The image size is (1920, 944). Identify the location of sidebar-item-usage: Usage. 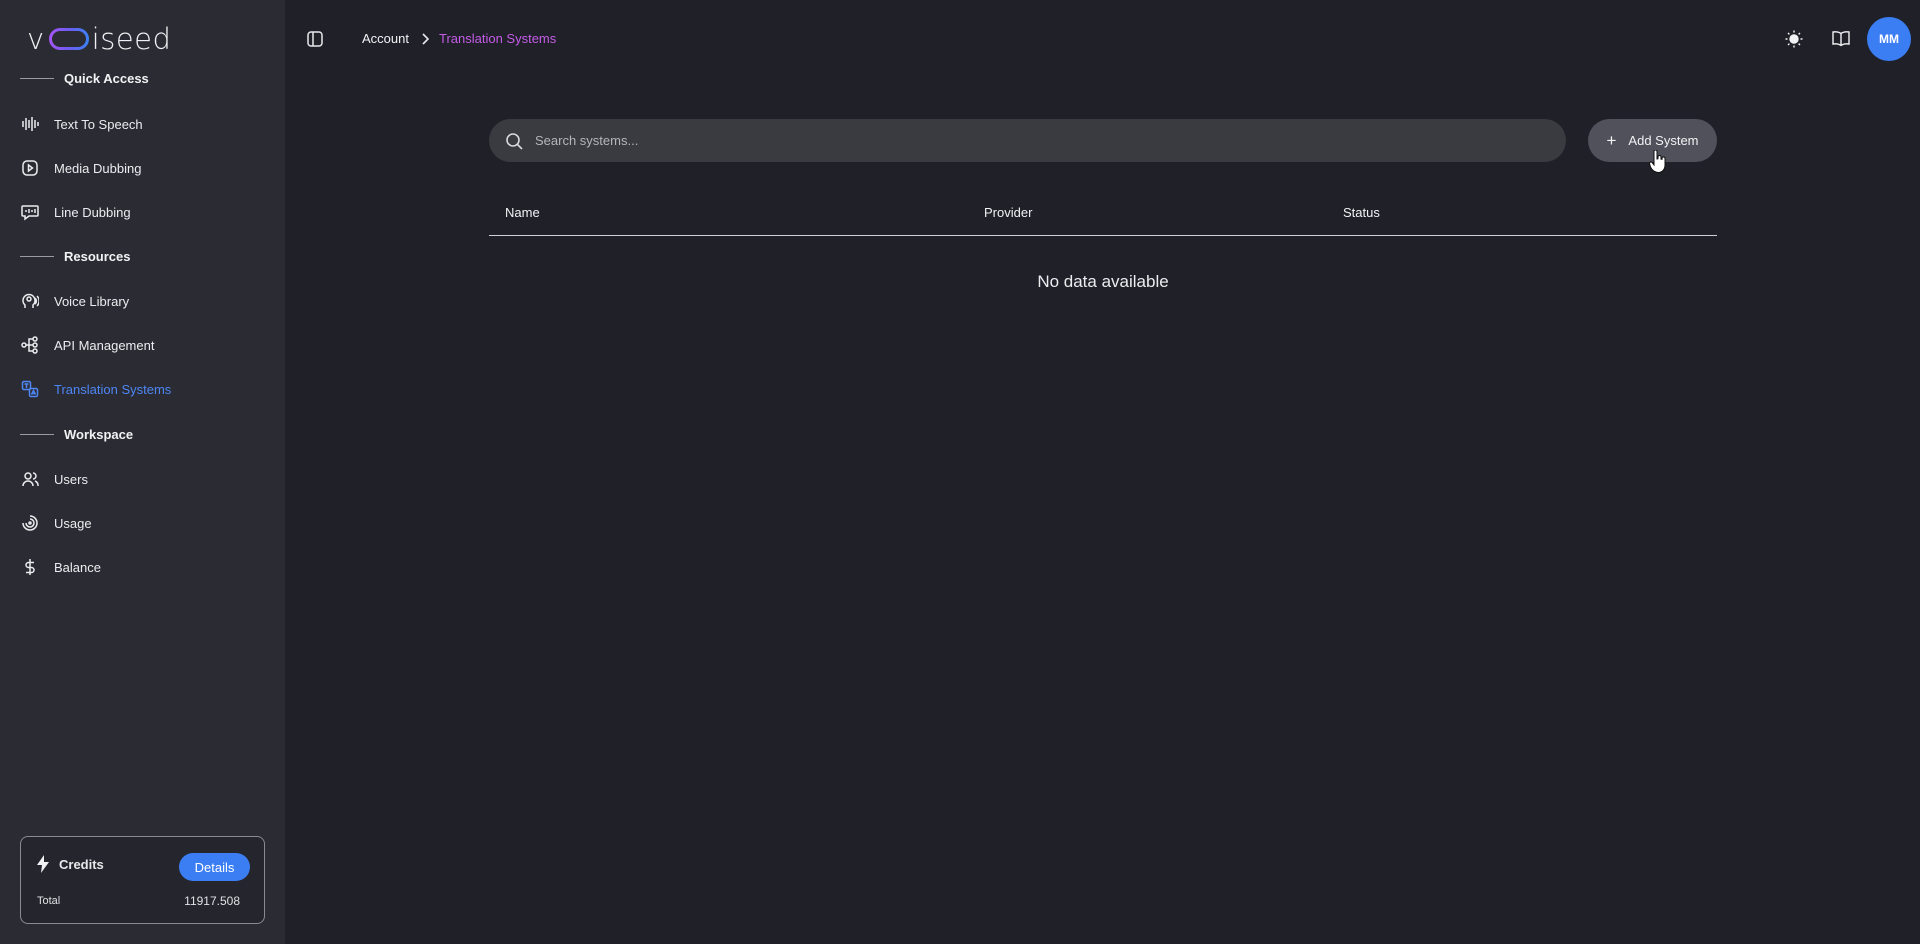
(145, 523).